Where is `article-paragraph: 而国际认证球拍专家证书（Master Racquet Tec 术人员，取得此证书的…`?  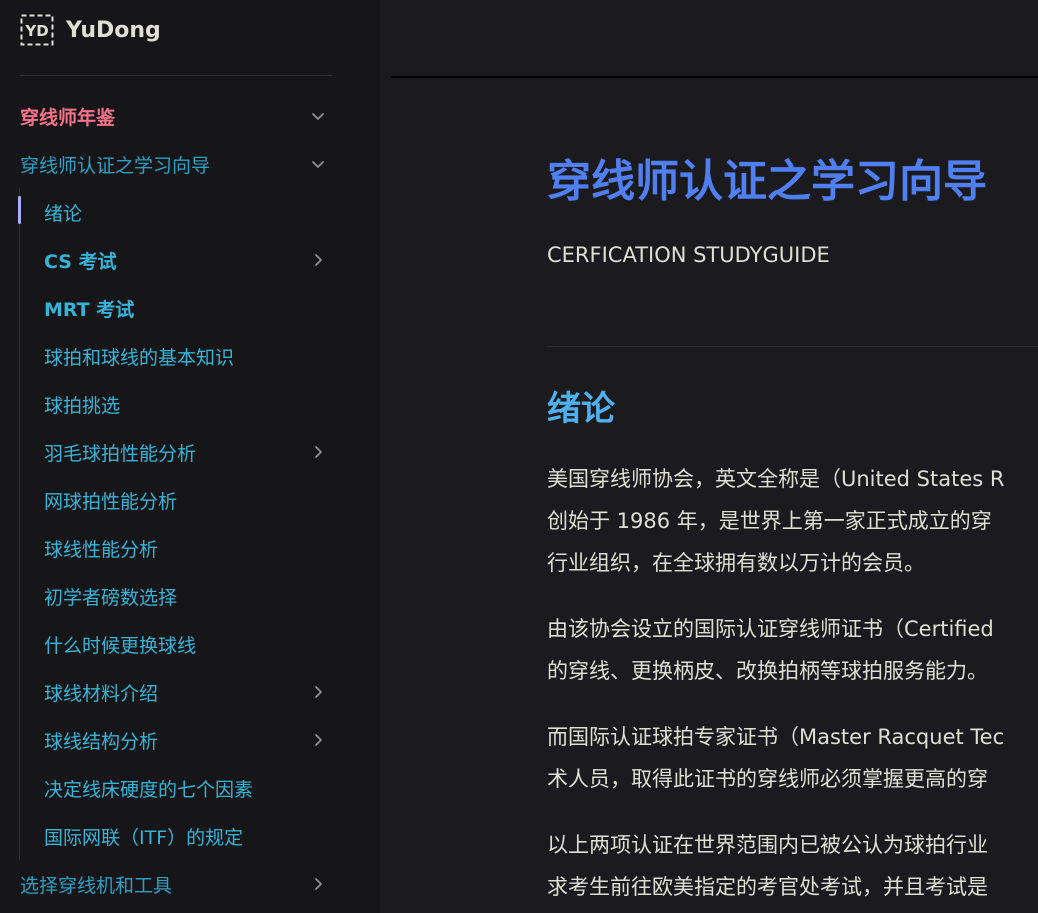 article-paragraph: 而国际认证球拍专家证书（Master Racquet Tec 术人员，取得此证书的… is located at coordinates (775, 758).